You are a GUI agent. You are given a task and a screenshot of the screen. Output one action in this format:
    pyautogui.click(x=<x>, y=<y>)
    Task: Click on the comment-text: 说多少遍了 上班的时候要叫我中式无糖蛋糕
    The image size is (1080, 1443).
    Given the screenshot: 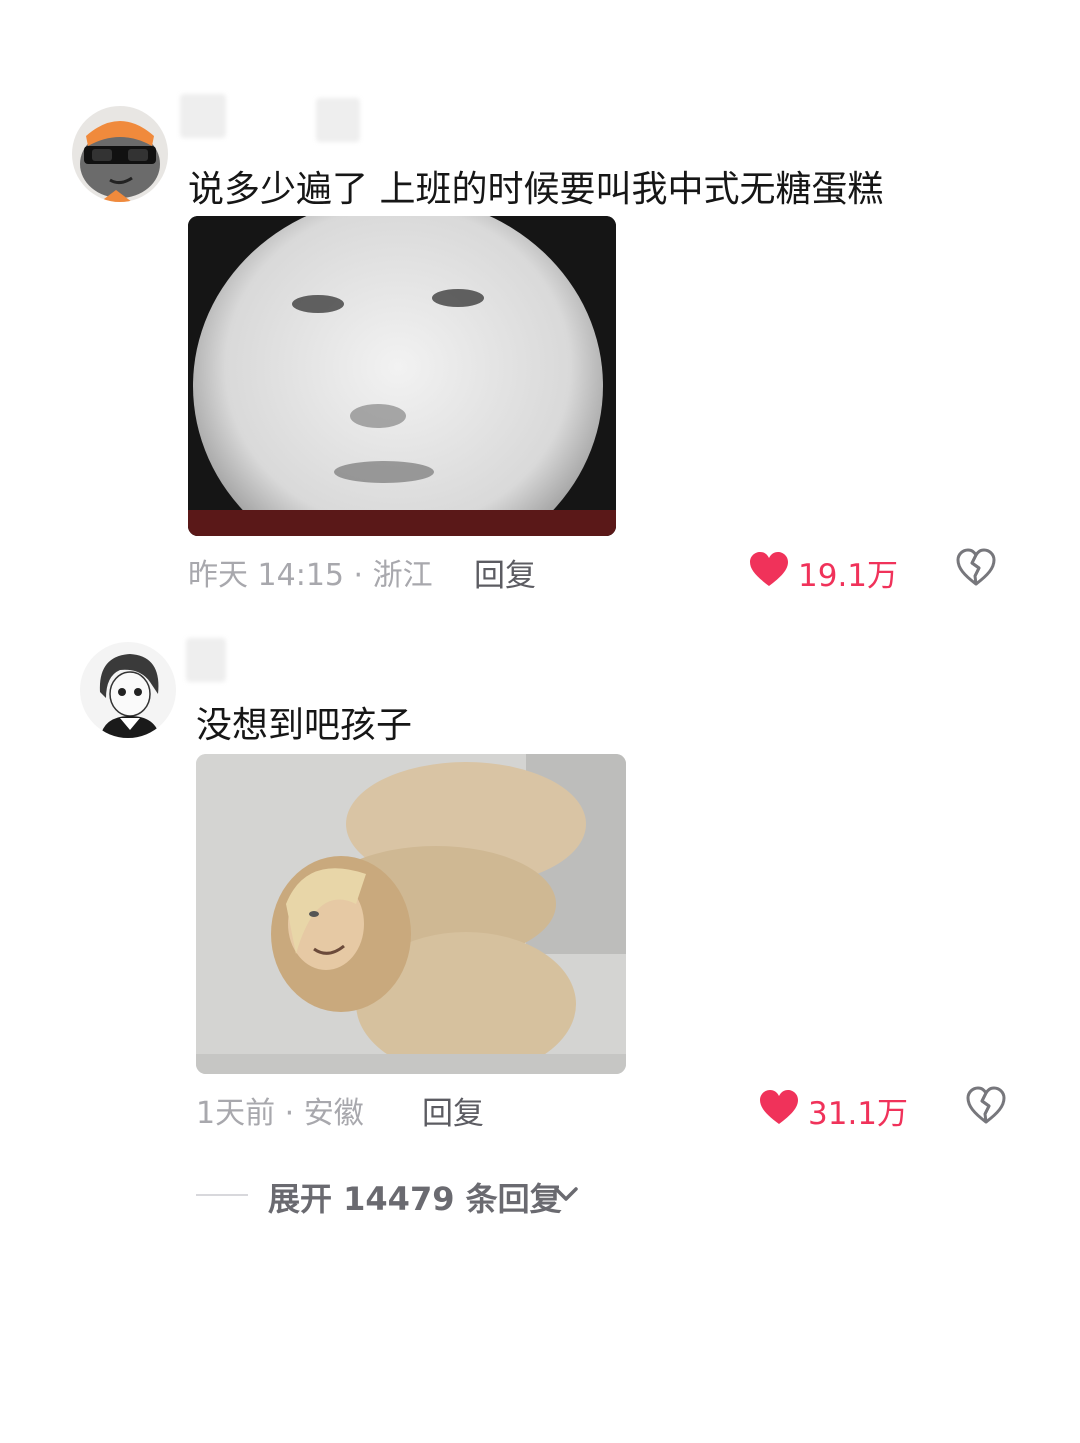 What is the action you would take?
    pyautogui.click(x=536, y=189)
    